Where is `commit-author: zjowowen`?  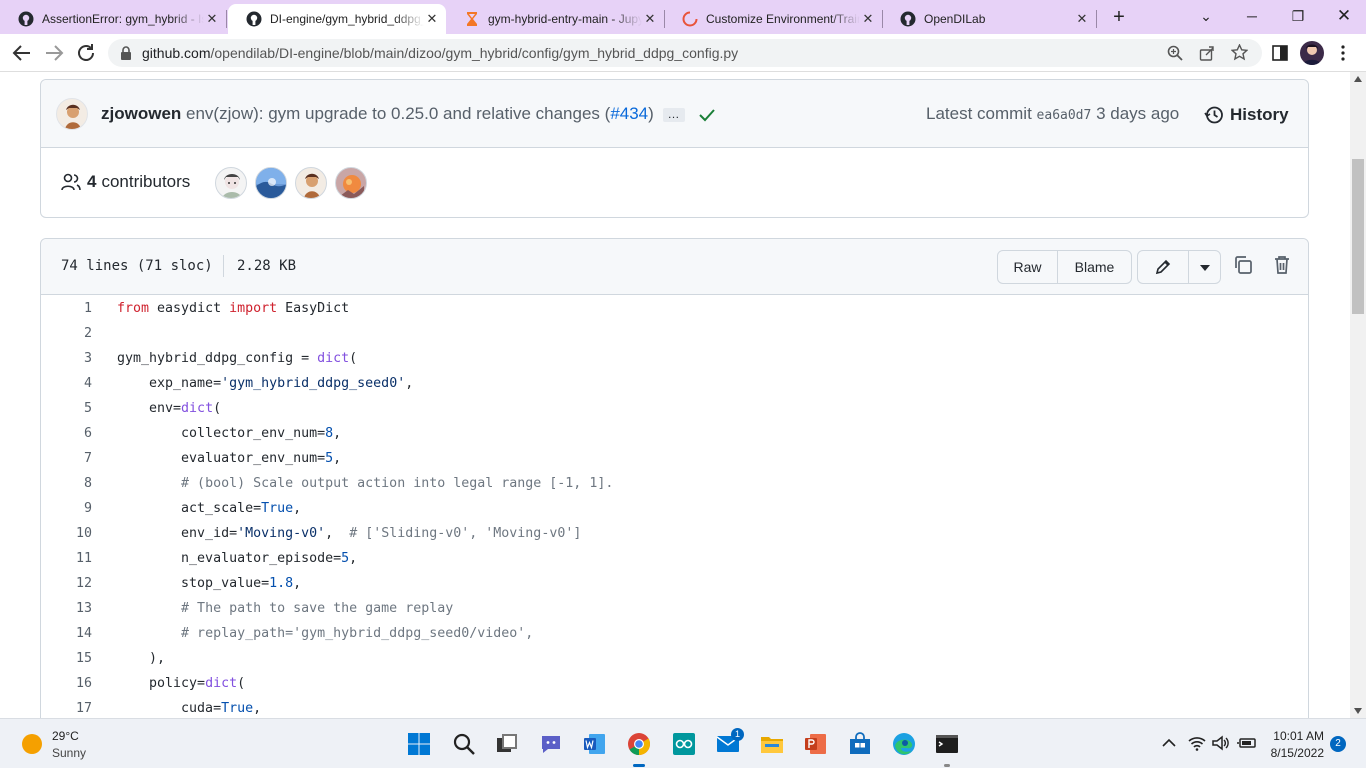 commit-author: zjowowen is located at coordinates (141, 113).